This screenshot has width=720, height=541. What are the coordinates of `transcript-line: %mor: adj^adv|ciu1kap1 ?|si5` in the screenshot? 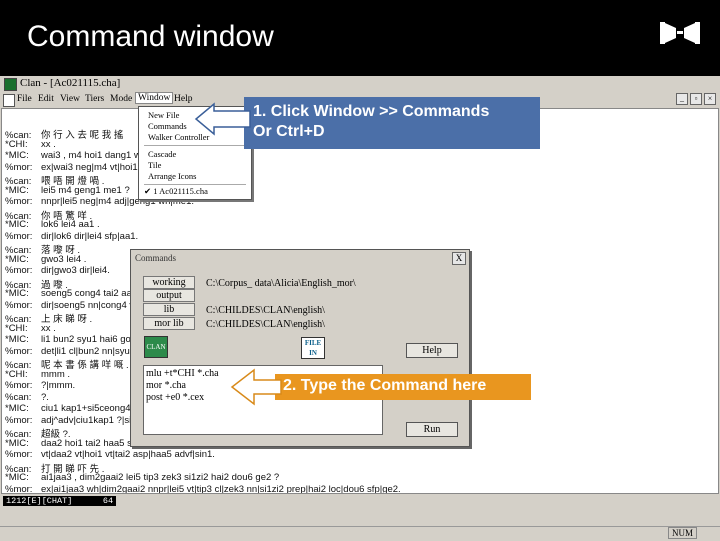 It's located at (70, 420).